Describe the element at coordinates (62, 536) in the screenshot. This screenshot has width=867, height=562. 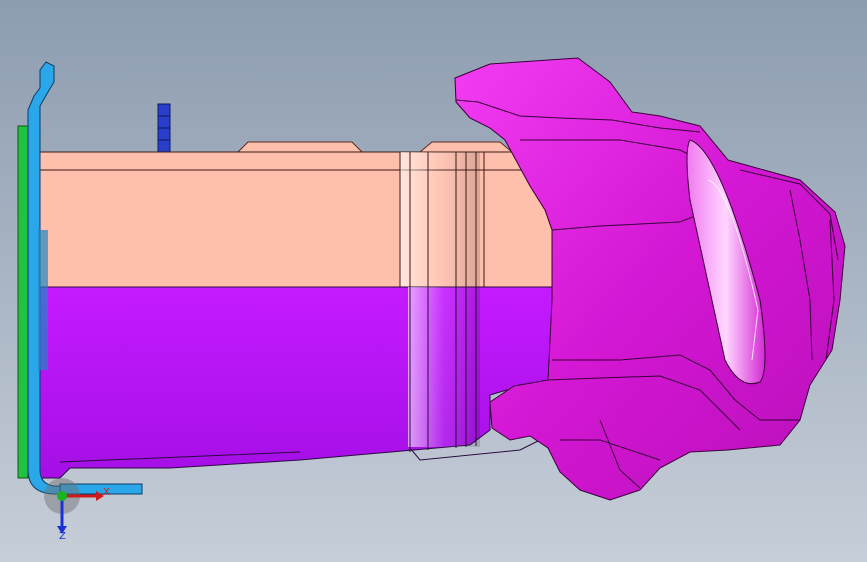
I see `z-axis-label: Z` at that location.